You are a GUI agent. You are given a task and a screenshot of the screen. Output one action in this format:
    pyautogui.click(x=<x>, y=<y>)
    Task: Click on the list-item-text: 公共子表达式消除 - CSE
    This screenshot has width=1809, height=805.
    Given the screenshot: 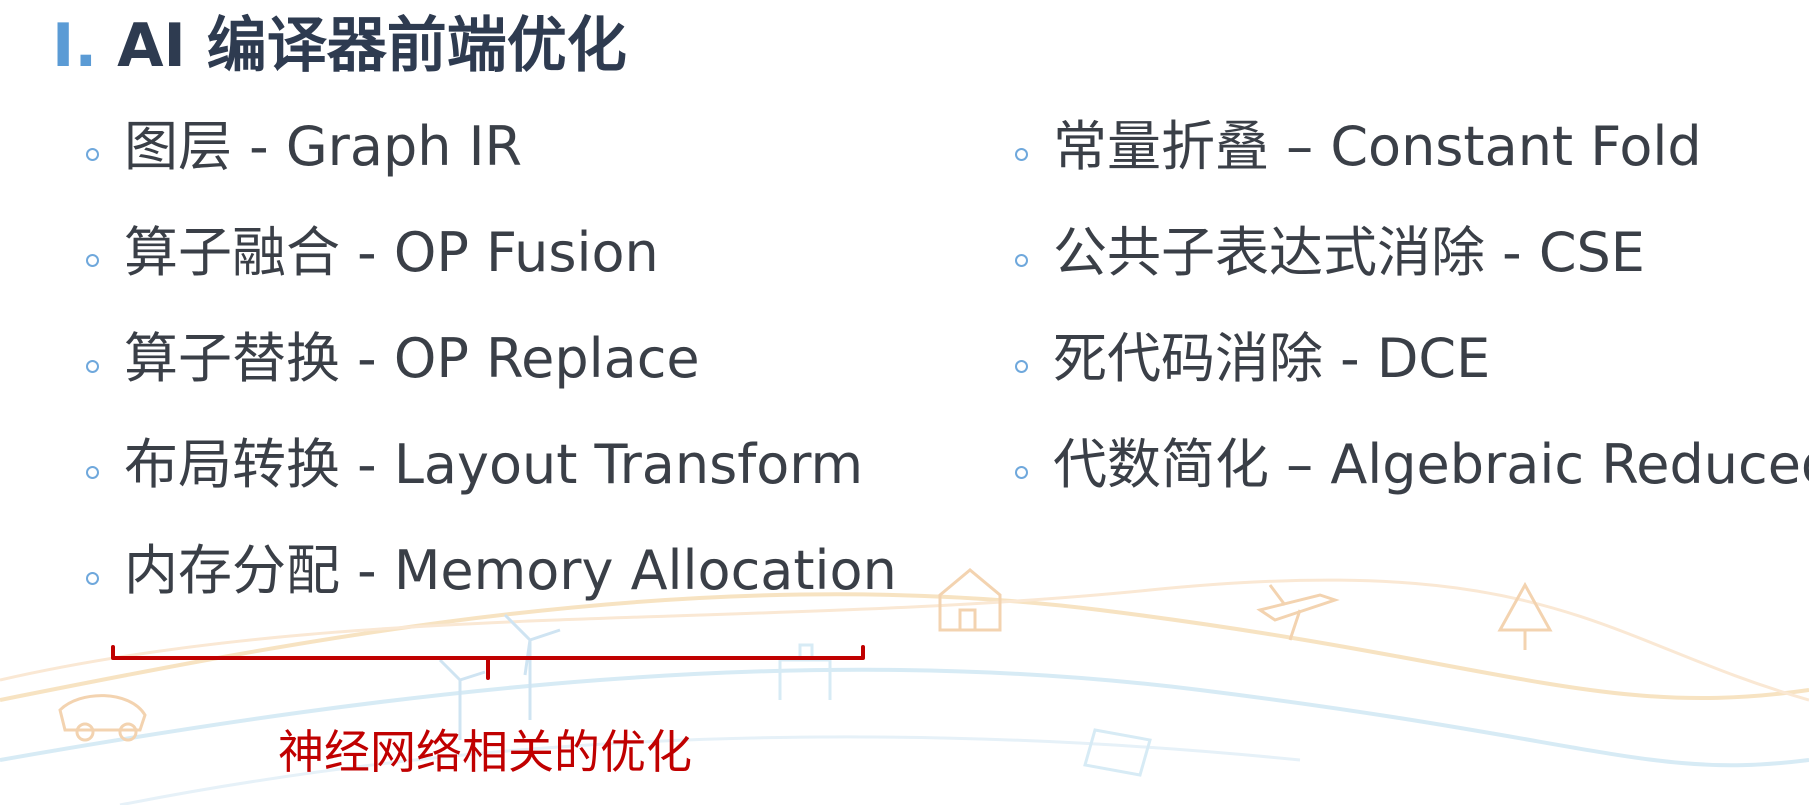 What is the action you would take?
    pyautogui.click(x=1349, y=252)
    